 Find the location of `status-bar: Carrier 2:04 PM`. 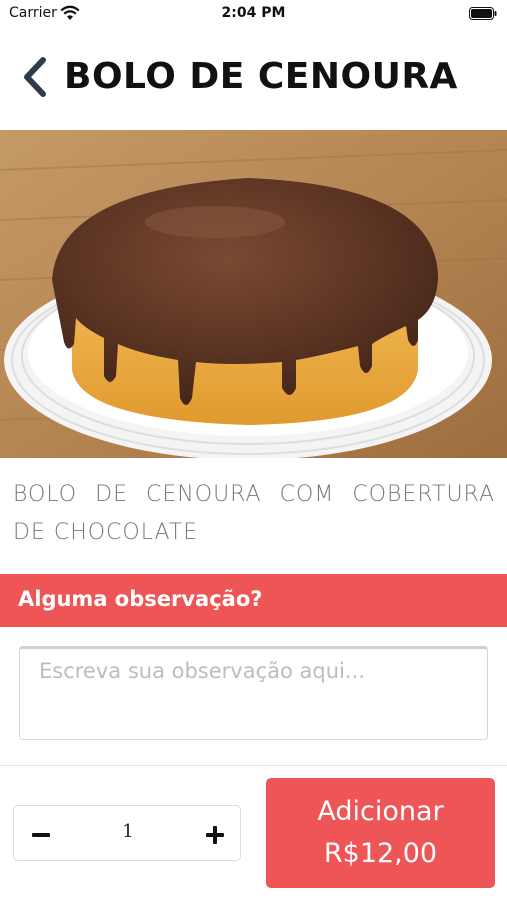

status-bar: Carrier 2:04 PM is located at coordinates (253, 14).